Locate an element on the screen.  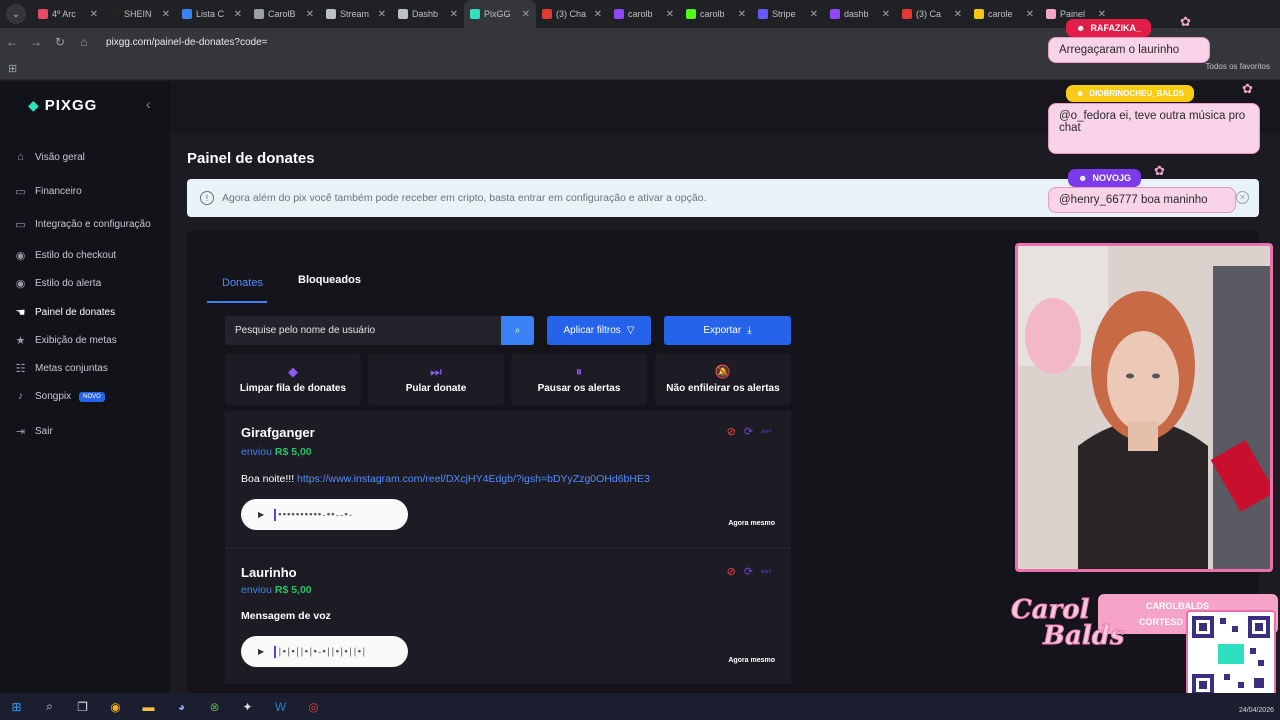
clear-queue-button: ◆ Limpar fila de donates is located at coordinates (293, 379).